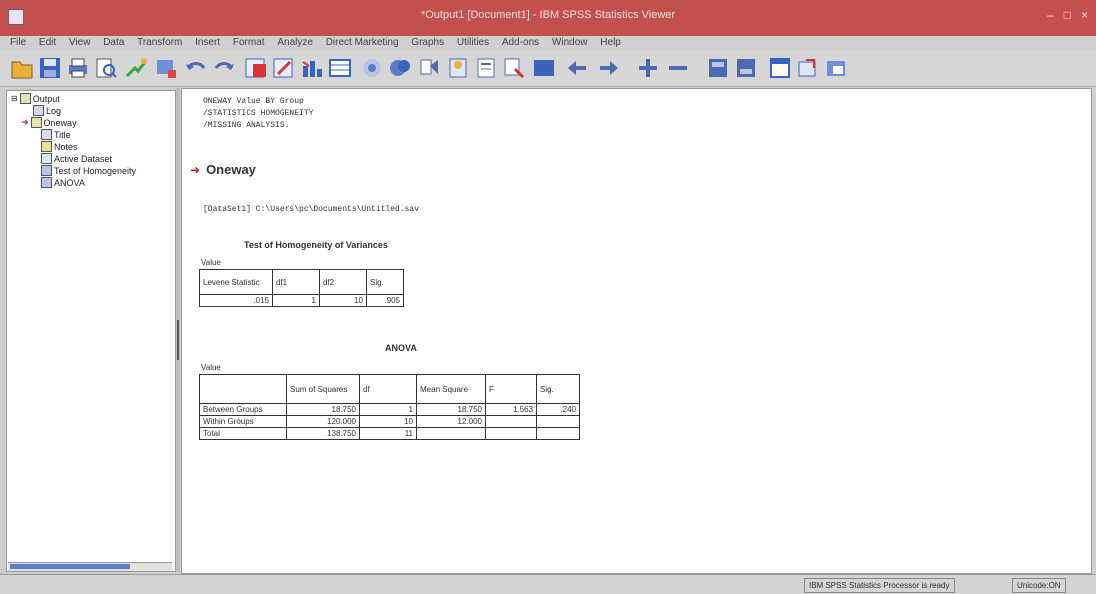  I want to click on menu-format: Format, so click(249, 42).